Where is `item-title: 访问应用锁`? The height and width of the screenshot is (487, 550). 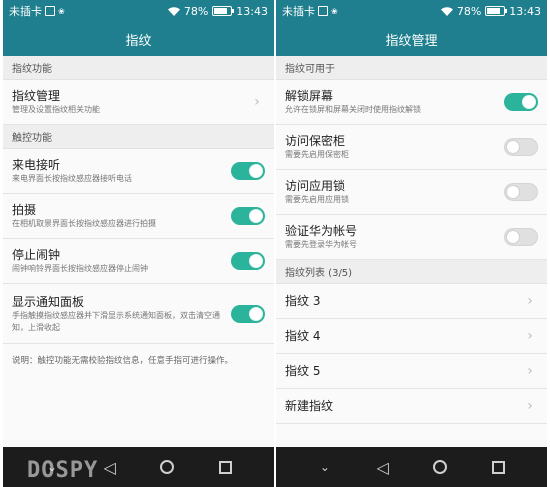
item-title: 访问应用锁 is located at coordinates (315, 186).